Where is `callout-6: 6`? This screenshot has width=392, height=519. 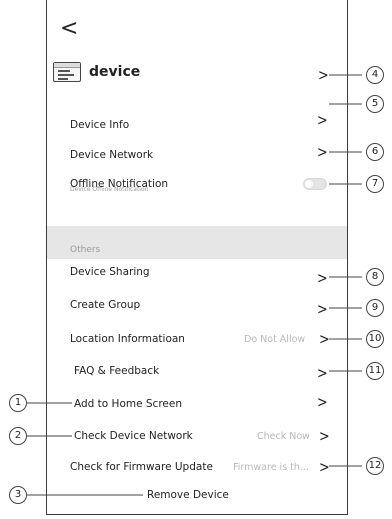
callout-6: 6 is located at coordinates (375, 152).